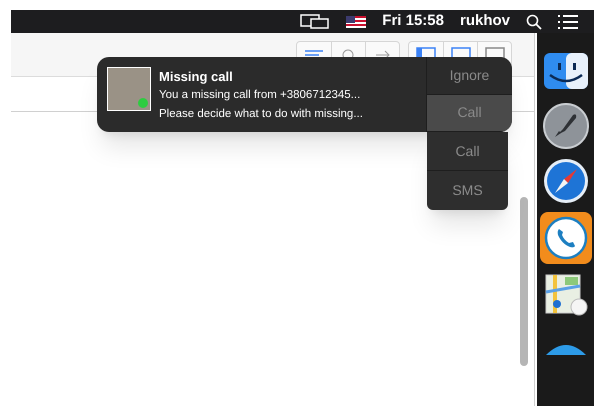  Describe the element at coordinates (467, 190) in the screenshot. I see `menu-item: SMS` at that location.